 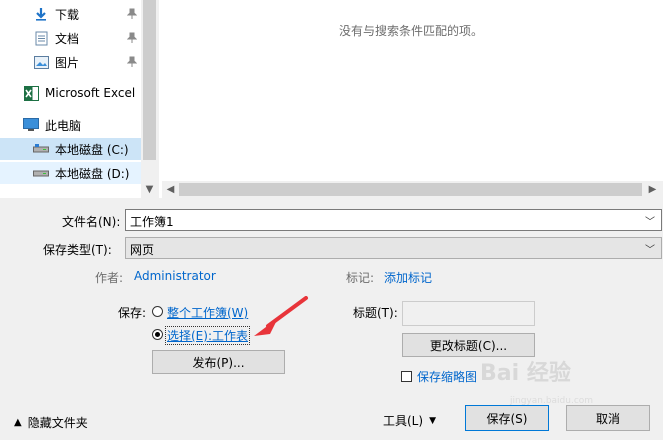 I want to click on save-thumbnail-label: 保存缩略图, so click(x=447, y=376).